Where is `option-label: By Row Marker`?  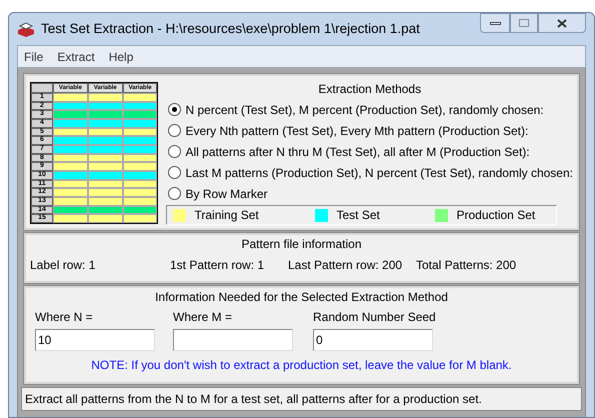 option-label: By Row Marker is located at coordinates (226, 193).